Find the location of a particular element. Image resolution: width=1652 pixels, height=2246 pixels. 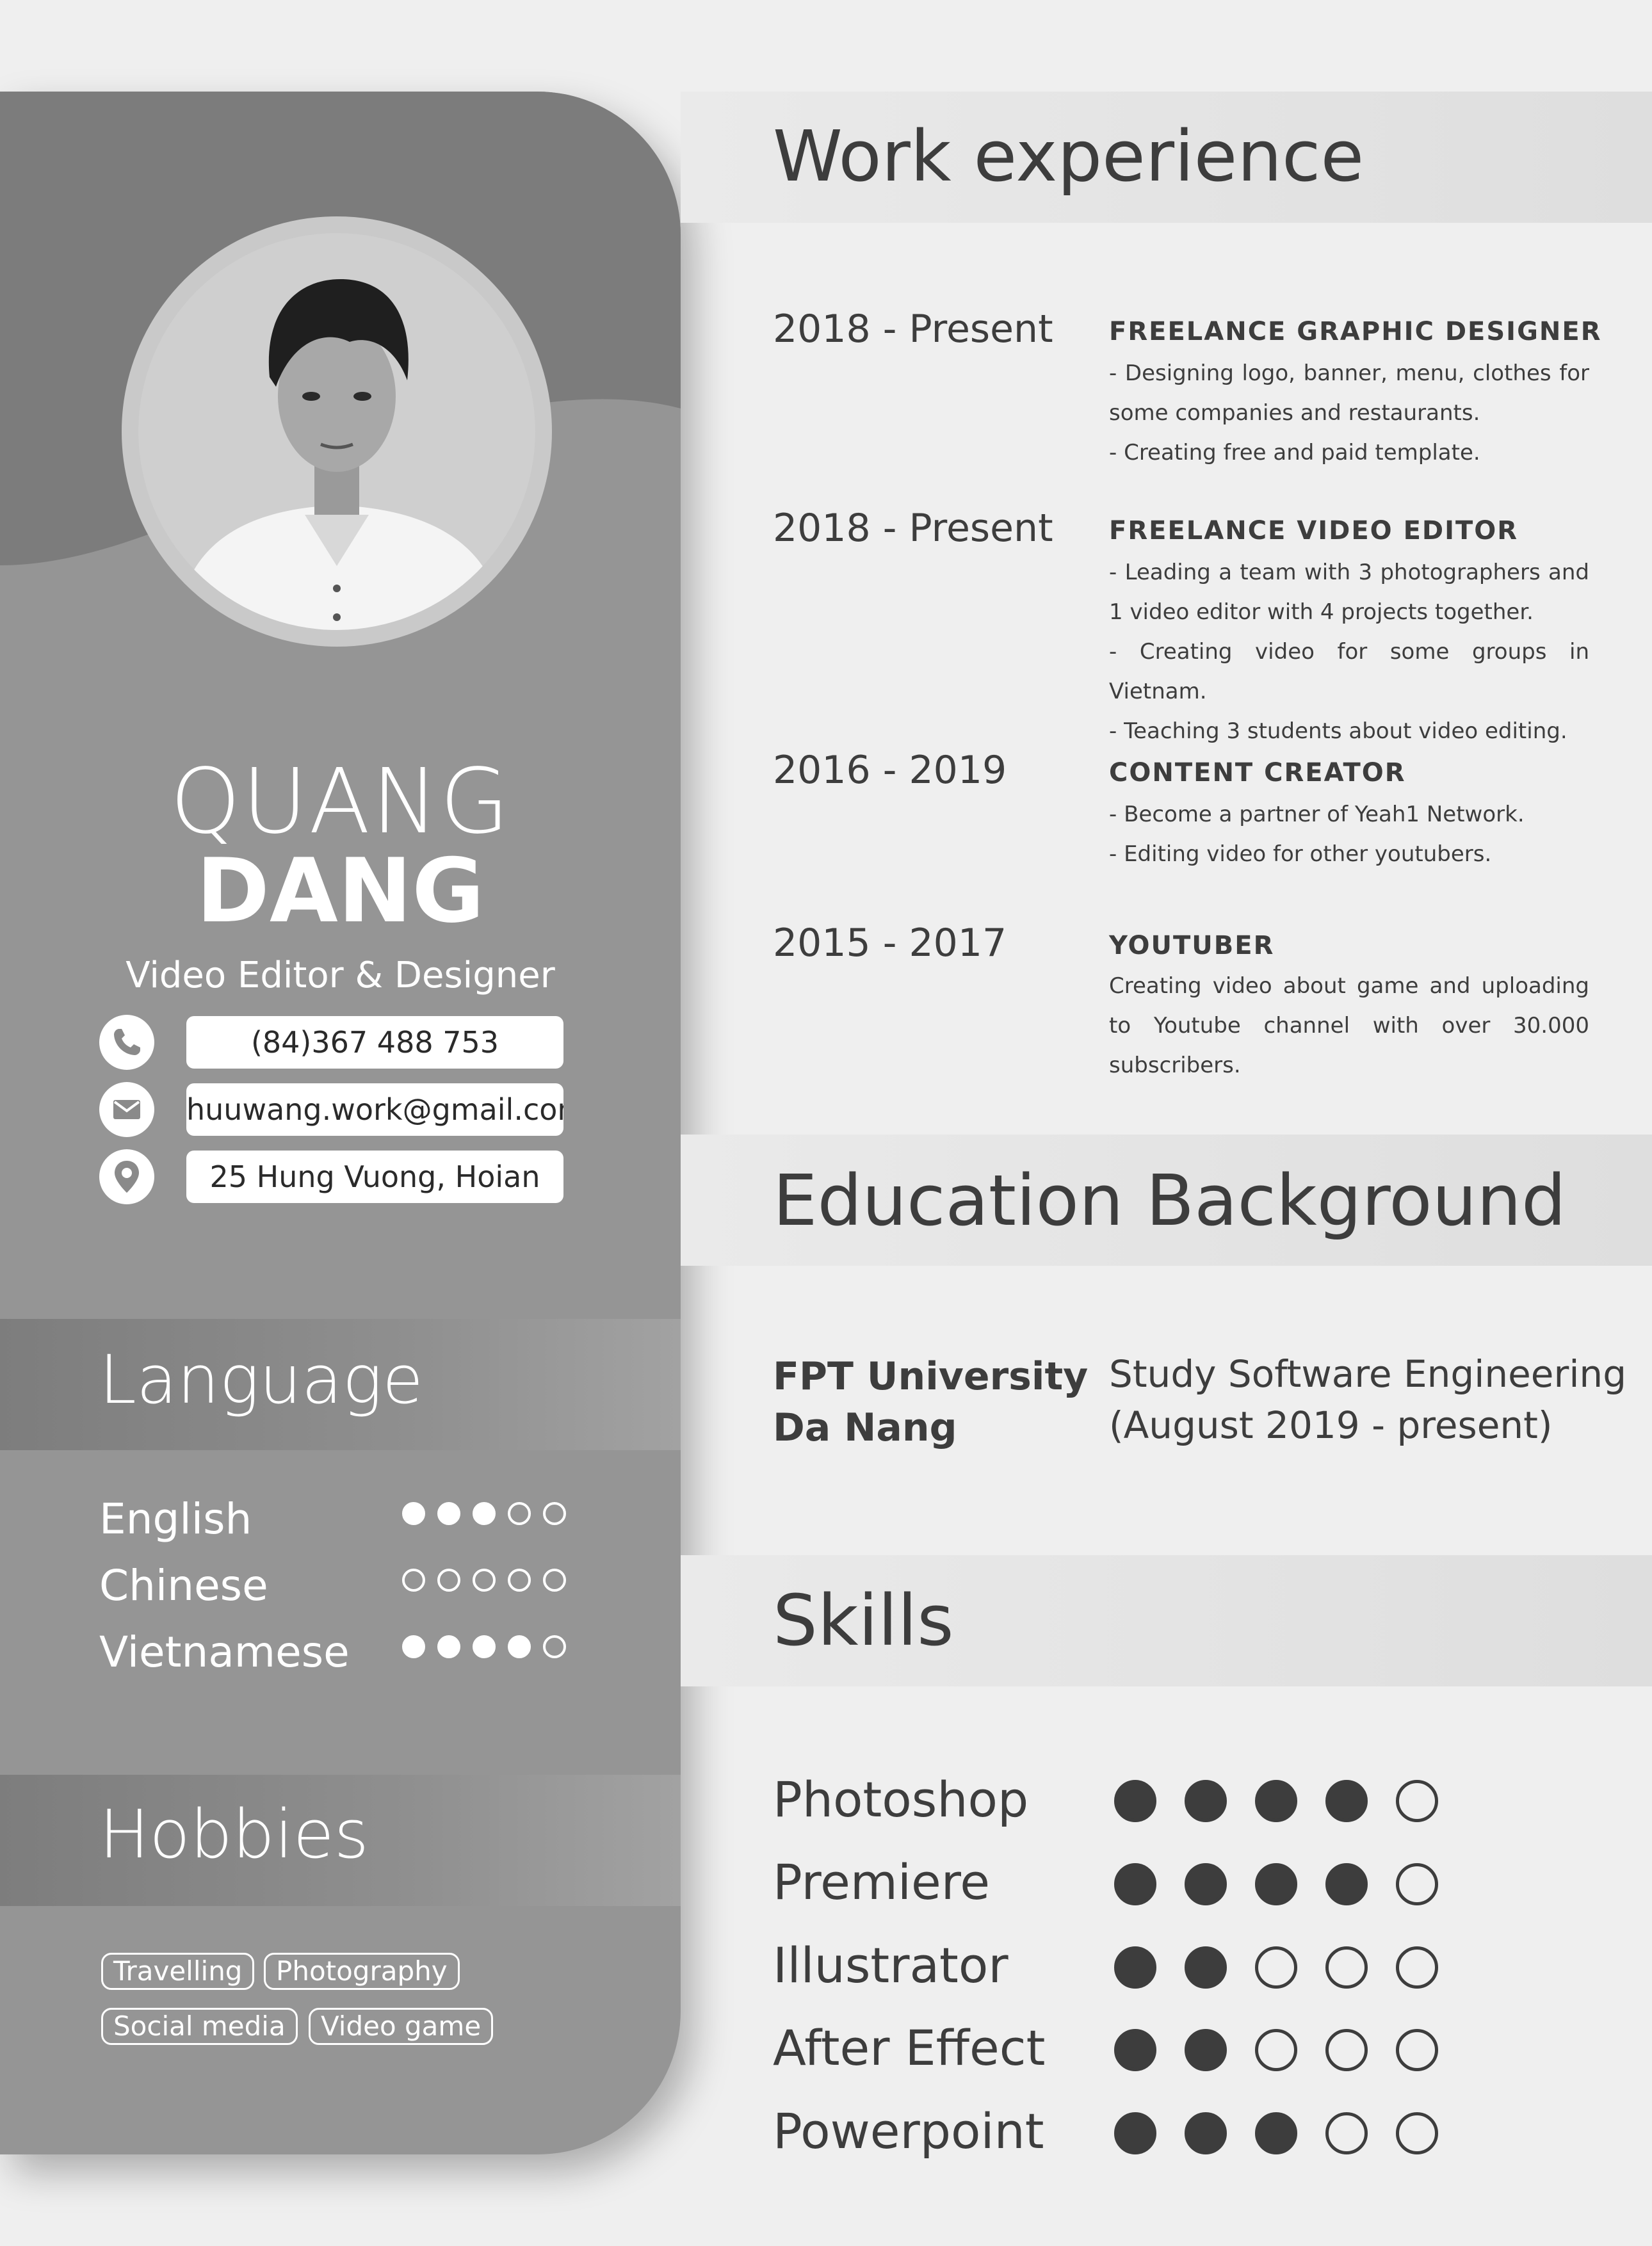

study-period: (August 2019 - present) is located at coordinates (1331, 1425).